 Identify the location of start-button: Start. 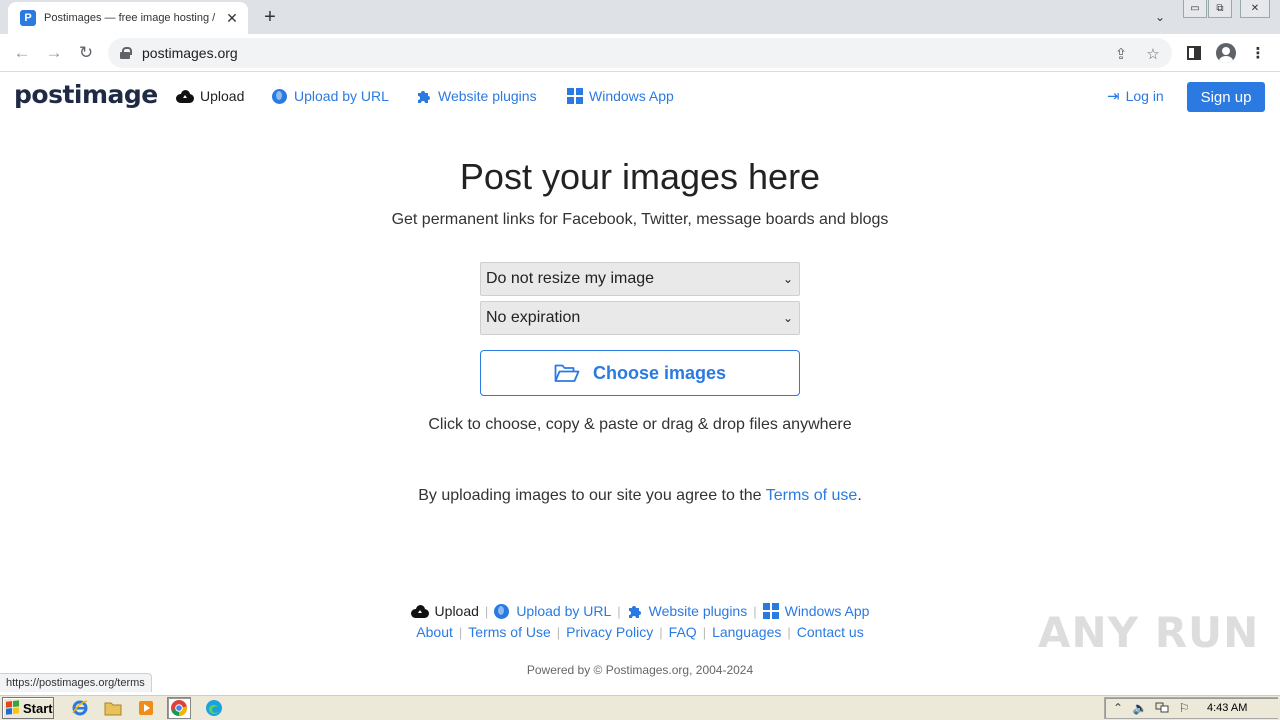
(28, 708).